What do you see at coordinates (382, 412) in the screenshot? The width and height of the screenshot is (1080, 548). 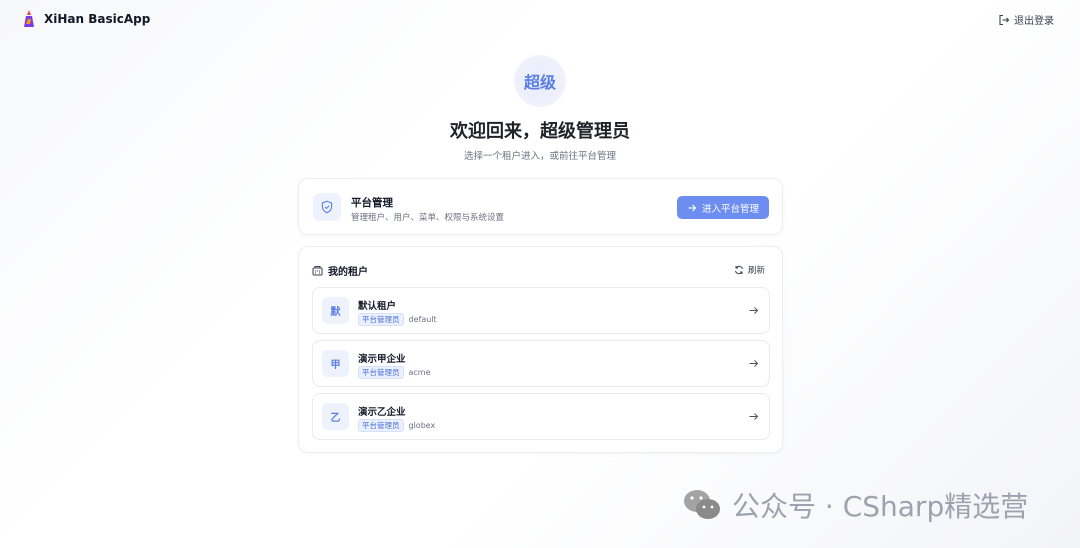 I see `tenant-name: 演示乙企业` at bounding box center [382, 412].